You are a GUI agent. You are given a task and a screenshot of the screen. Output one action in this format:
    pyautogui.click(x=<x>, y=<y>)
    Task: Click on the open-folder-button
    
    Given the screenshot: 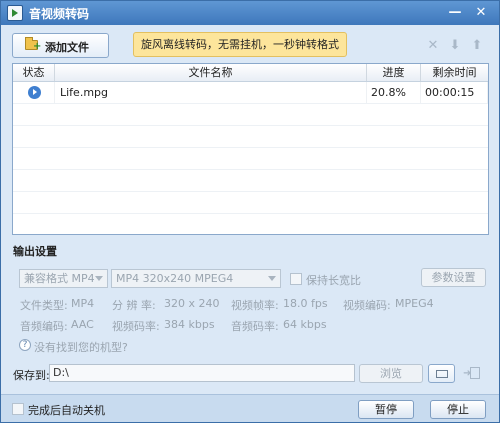 What is the action you would take?
    pyautogui.click(x=441, y=373)
    